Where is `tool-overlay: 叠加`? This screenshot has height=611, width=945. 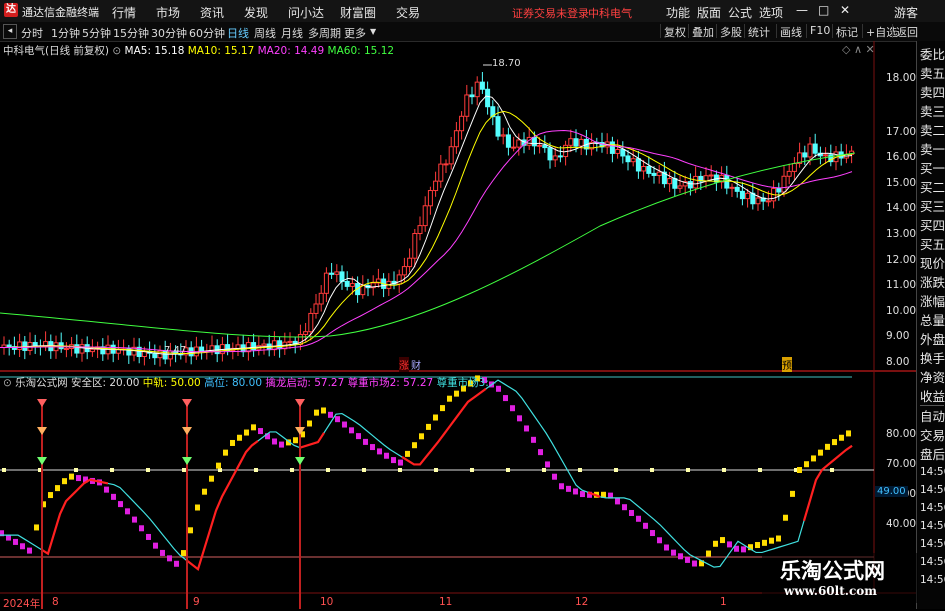
tool-overlay: 叠加 is located at coordinates (702, 31).